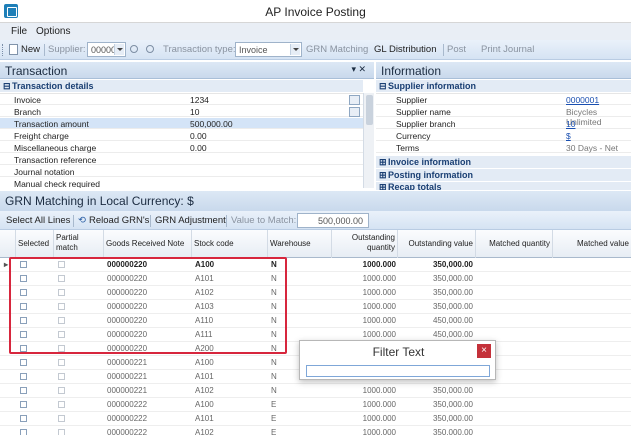 The width and height of the screenshot is (631, 435). Describe the element at coordinates (79, 244) in the screenshot. I see `col-partial-match: Partial match` at that location.